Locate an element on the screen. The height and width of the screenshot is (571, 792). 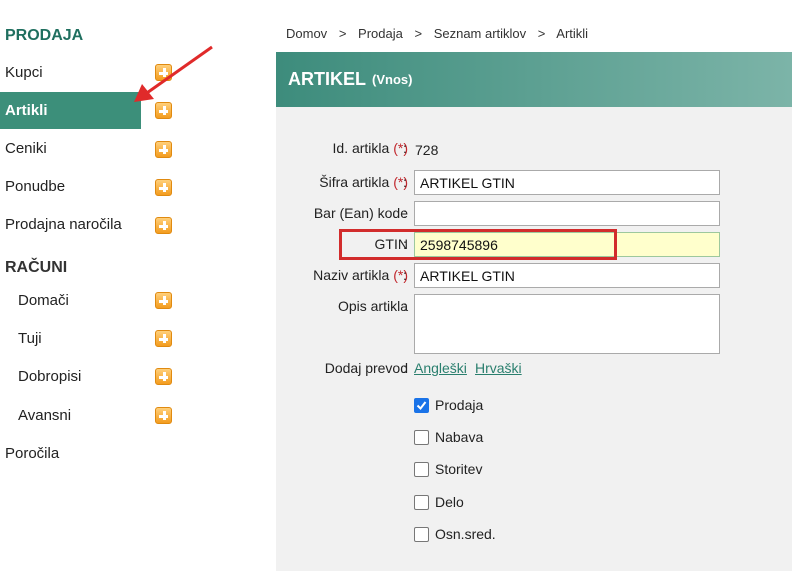
sidebar-item-label: Ponudbe is located at coordinates (35, 186).